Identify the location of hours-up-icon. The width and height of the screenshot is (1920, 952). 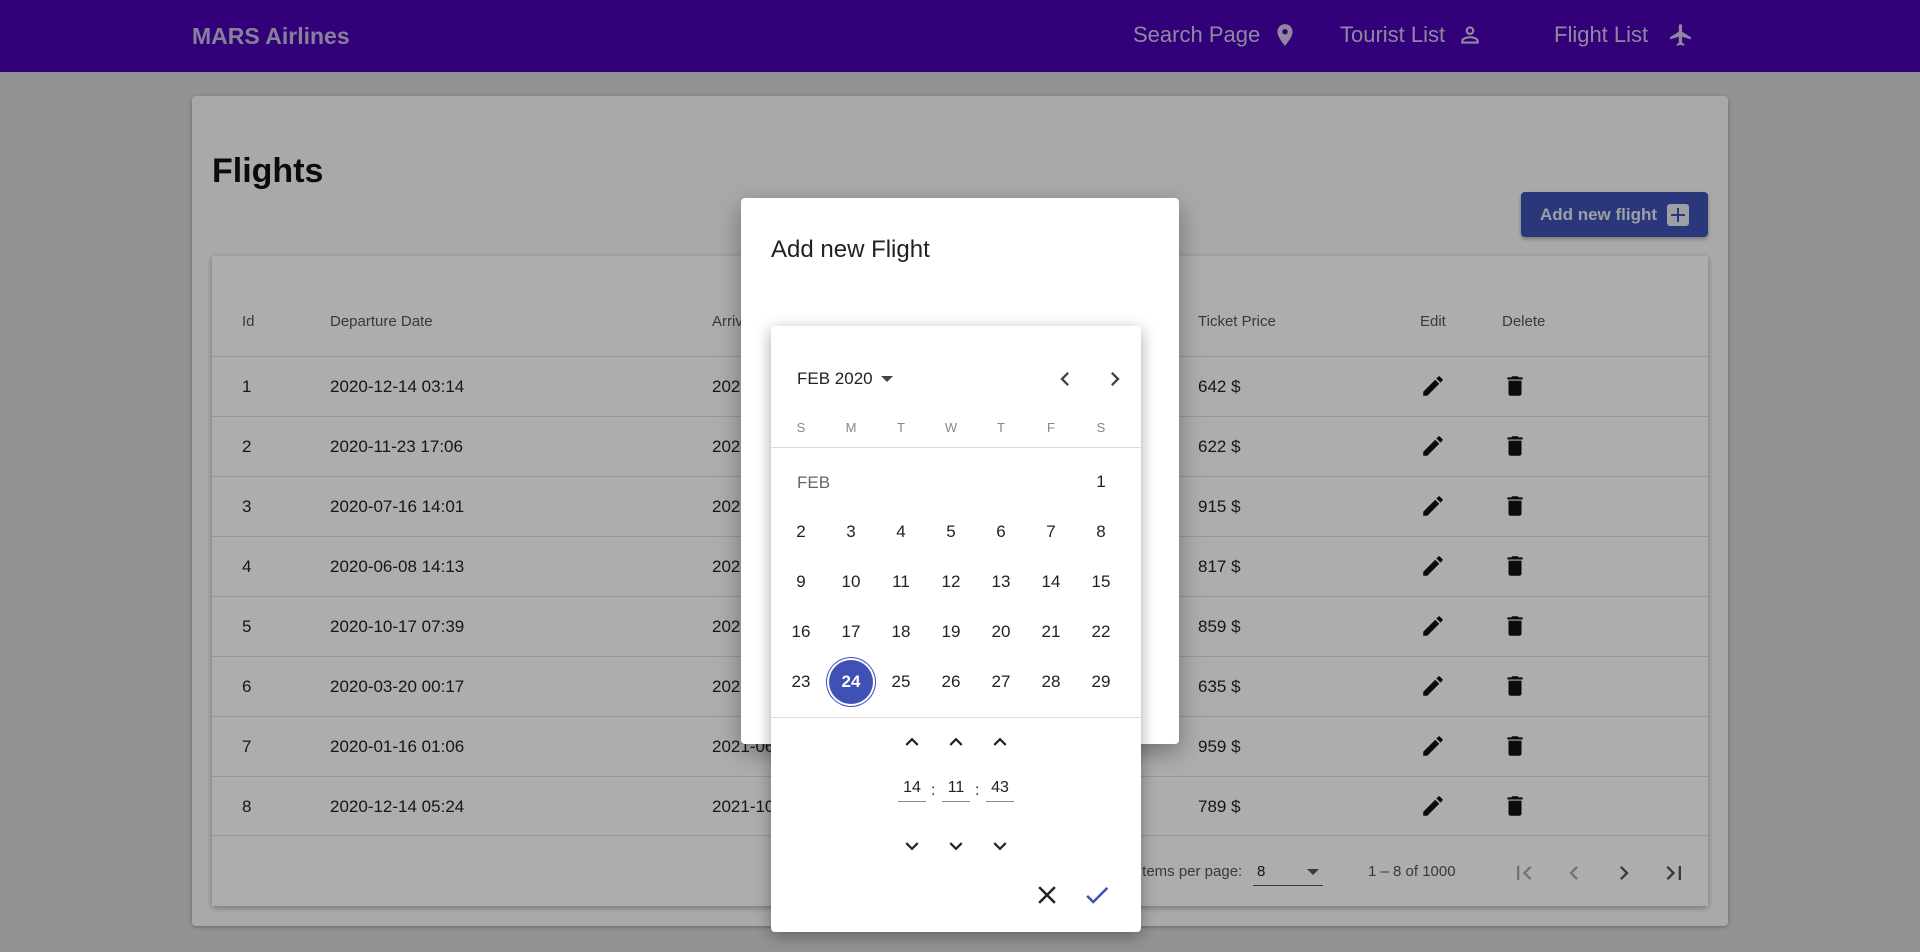
(912, 742).